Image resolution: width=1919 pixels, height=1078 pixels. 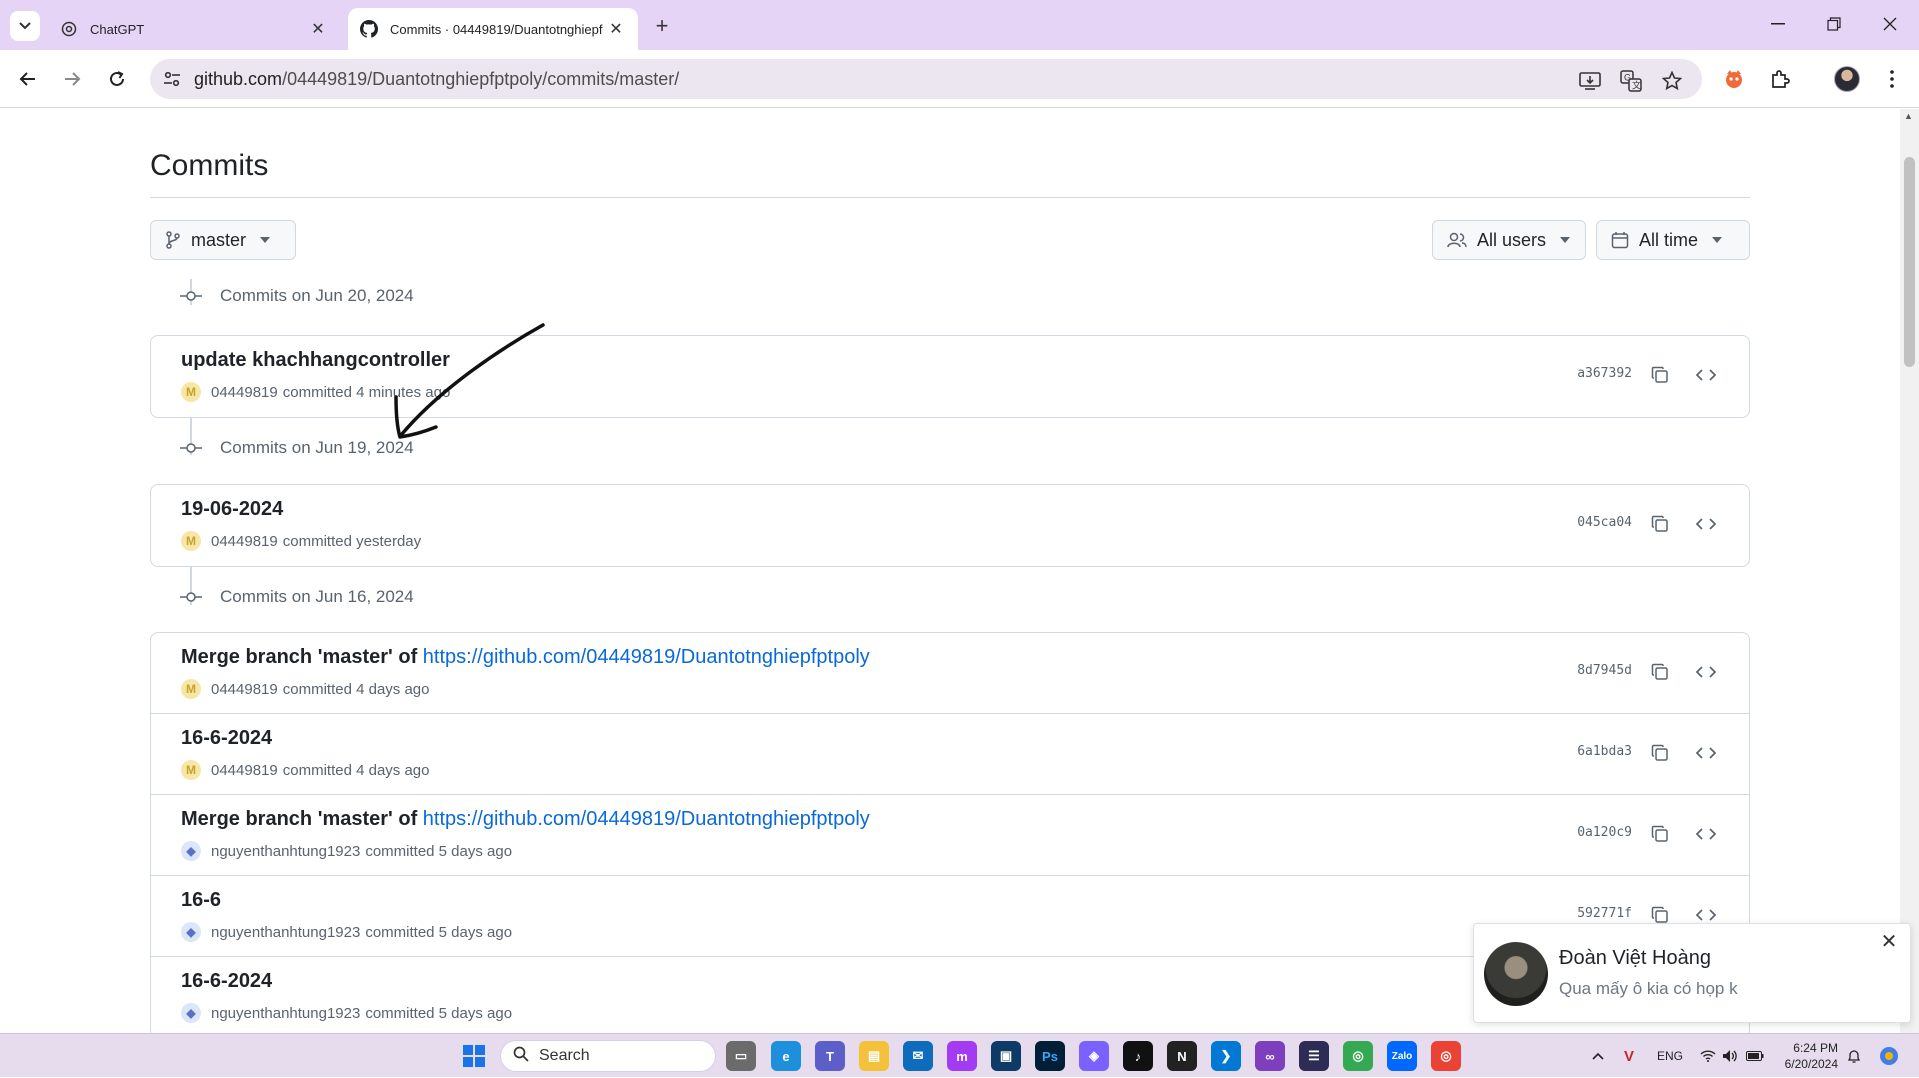 I want to click on commit-message-text: 19-06-2024, so click(x=232, y=509).